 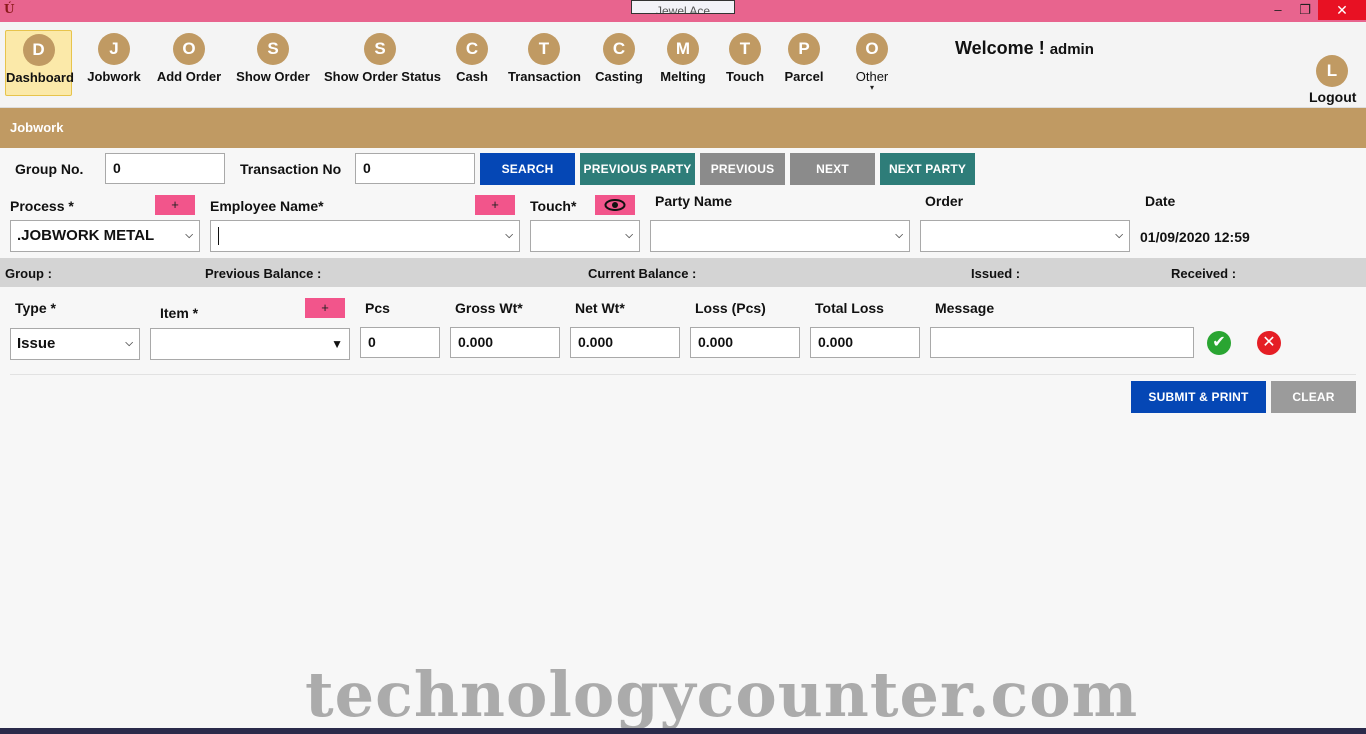 I want to click on transaction-no-input: 0, so click(x=415, y=168).